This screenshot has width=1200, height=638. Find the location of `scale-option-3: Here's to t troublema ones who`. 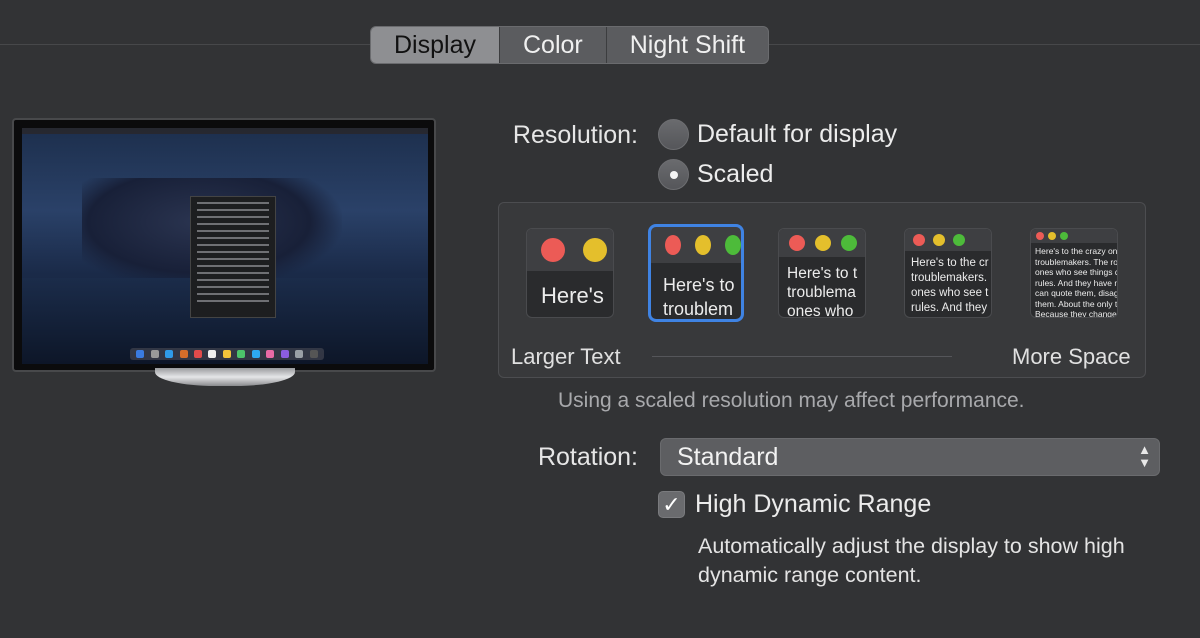

scale-option-3: Here's to t troublema ones who is located at coordinates (822, 273).